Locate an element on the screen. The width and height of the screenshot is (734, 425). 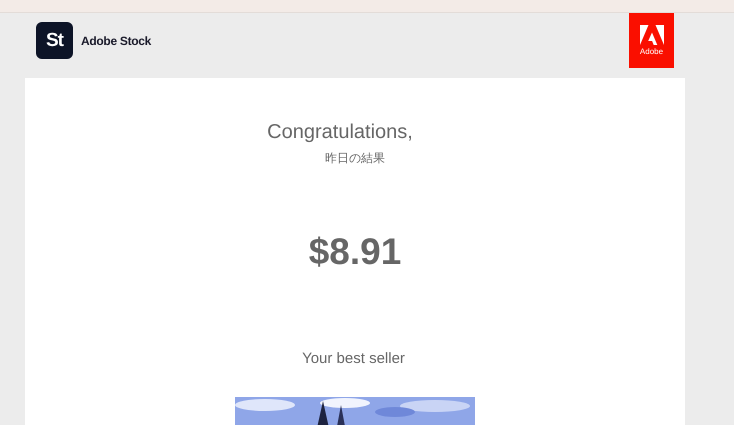
app-logo: St is located at coordinates (54, 40).